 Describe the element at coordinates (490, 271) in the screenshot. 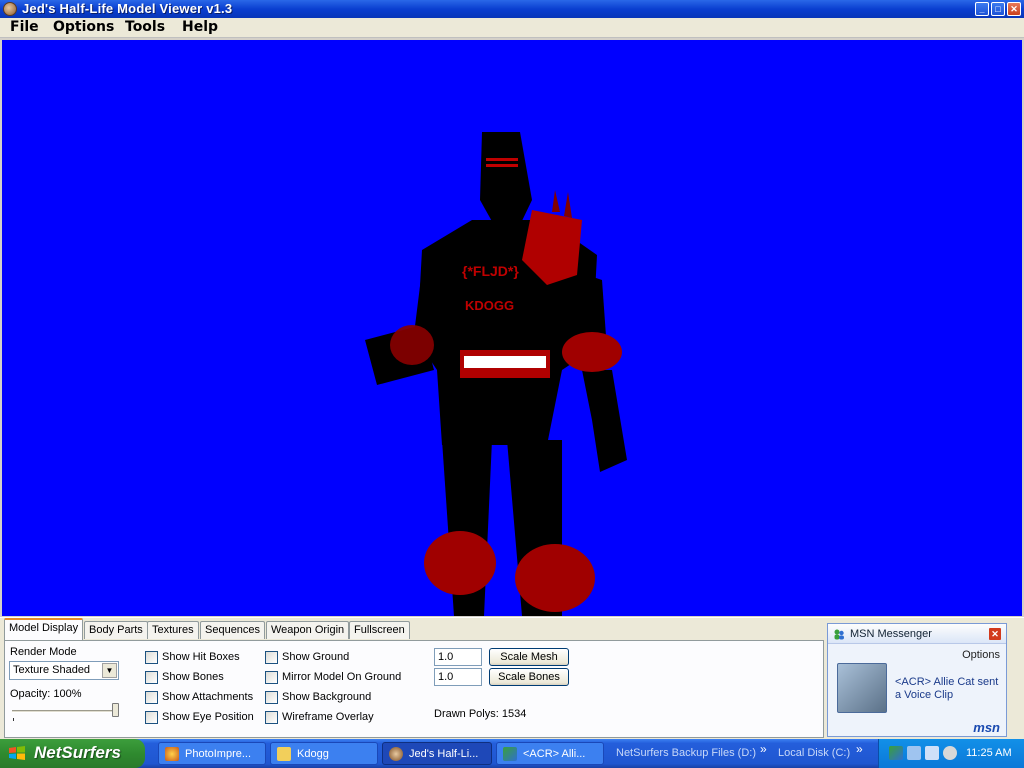

I see `chest-text: {*FLJD*}` at that location.